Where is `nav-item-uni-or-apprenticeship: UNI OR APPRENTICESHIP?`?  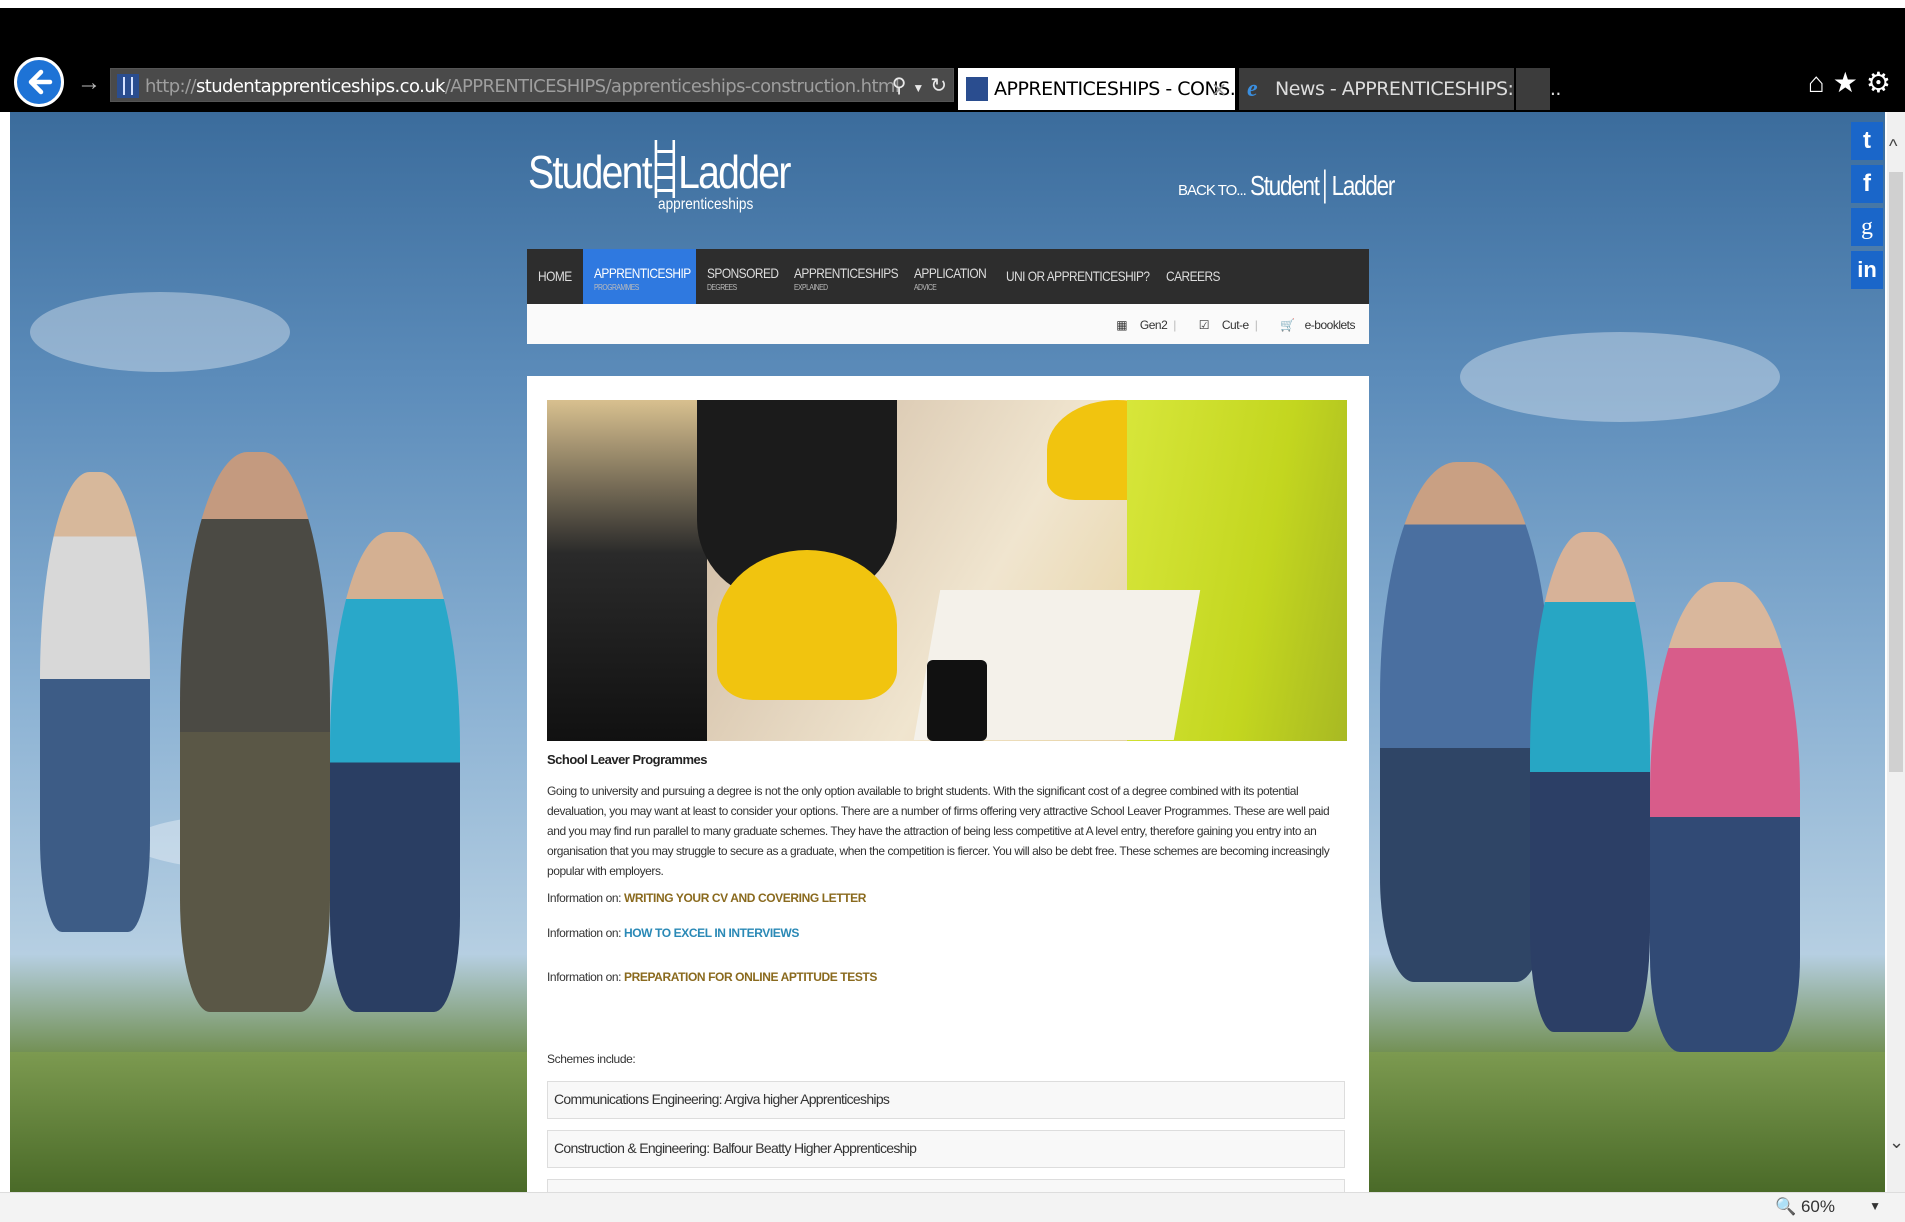 nav-item-uni-or-apprenticeship: UNI OR APPRENTICESHIP? is located at coordinates (1075, 276).